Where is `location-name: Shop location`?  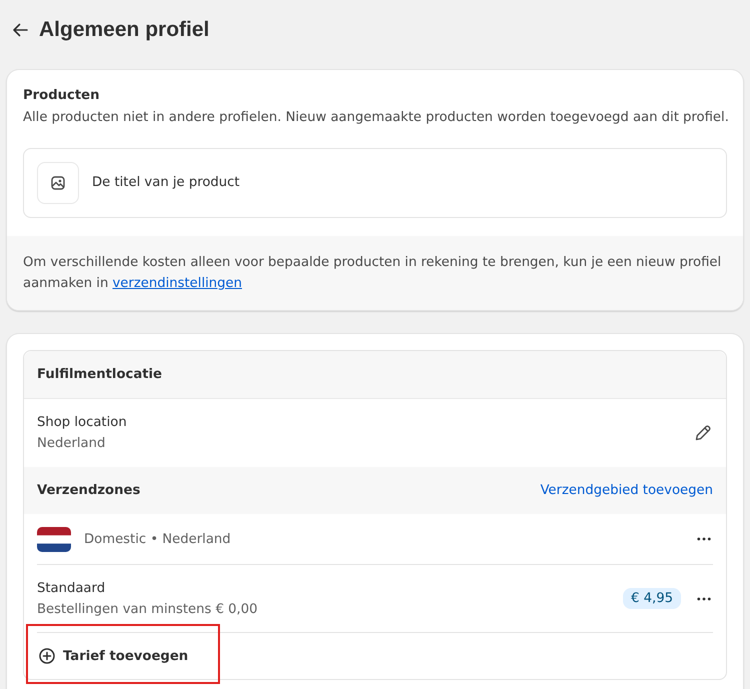 location-name: Shop location is located at coordinates (82, 423).